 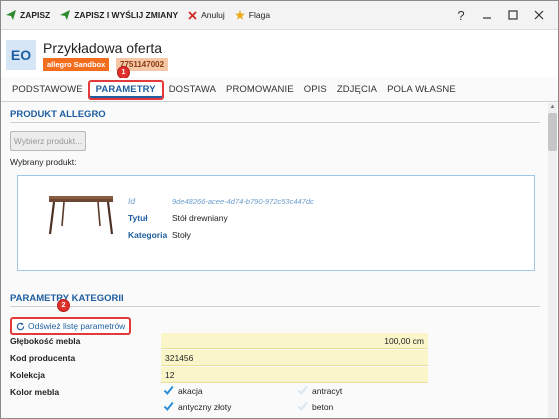 I want to click on param-row-color: Kolor mebla, so click(x=220, y=392).